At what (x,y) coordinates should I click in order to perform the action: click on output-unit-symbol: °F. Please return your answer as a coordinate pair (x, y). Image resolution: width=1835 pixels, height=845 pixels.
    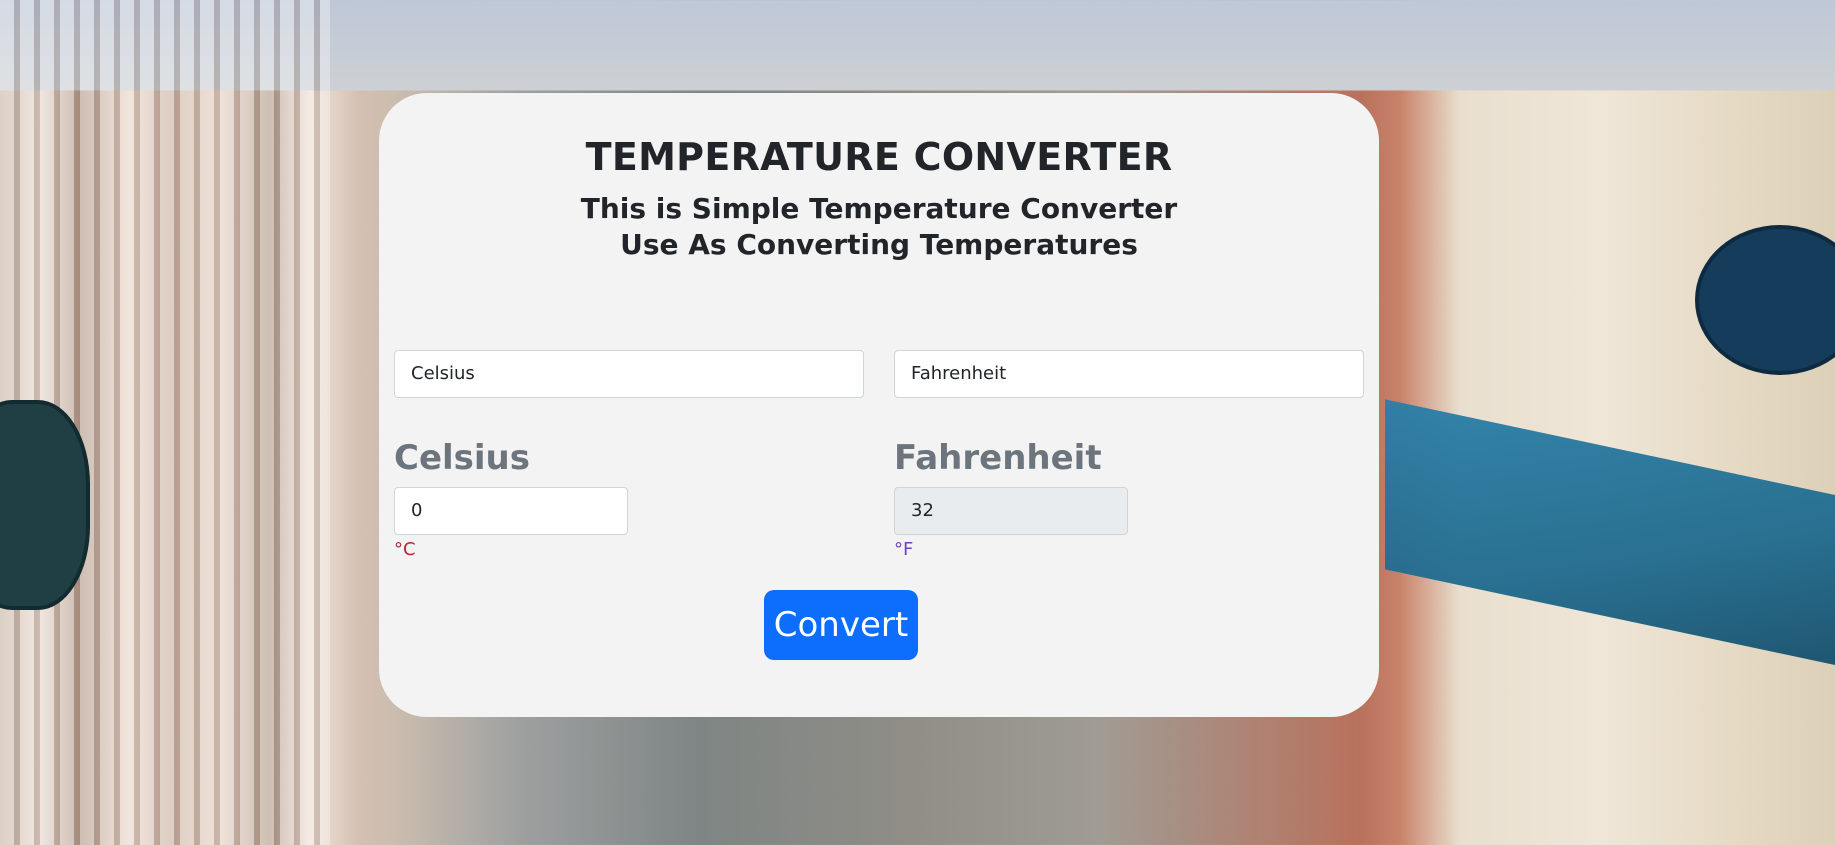
    Looking at the image, I should click on (904, 549).